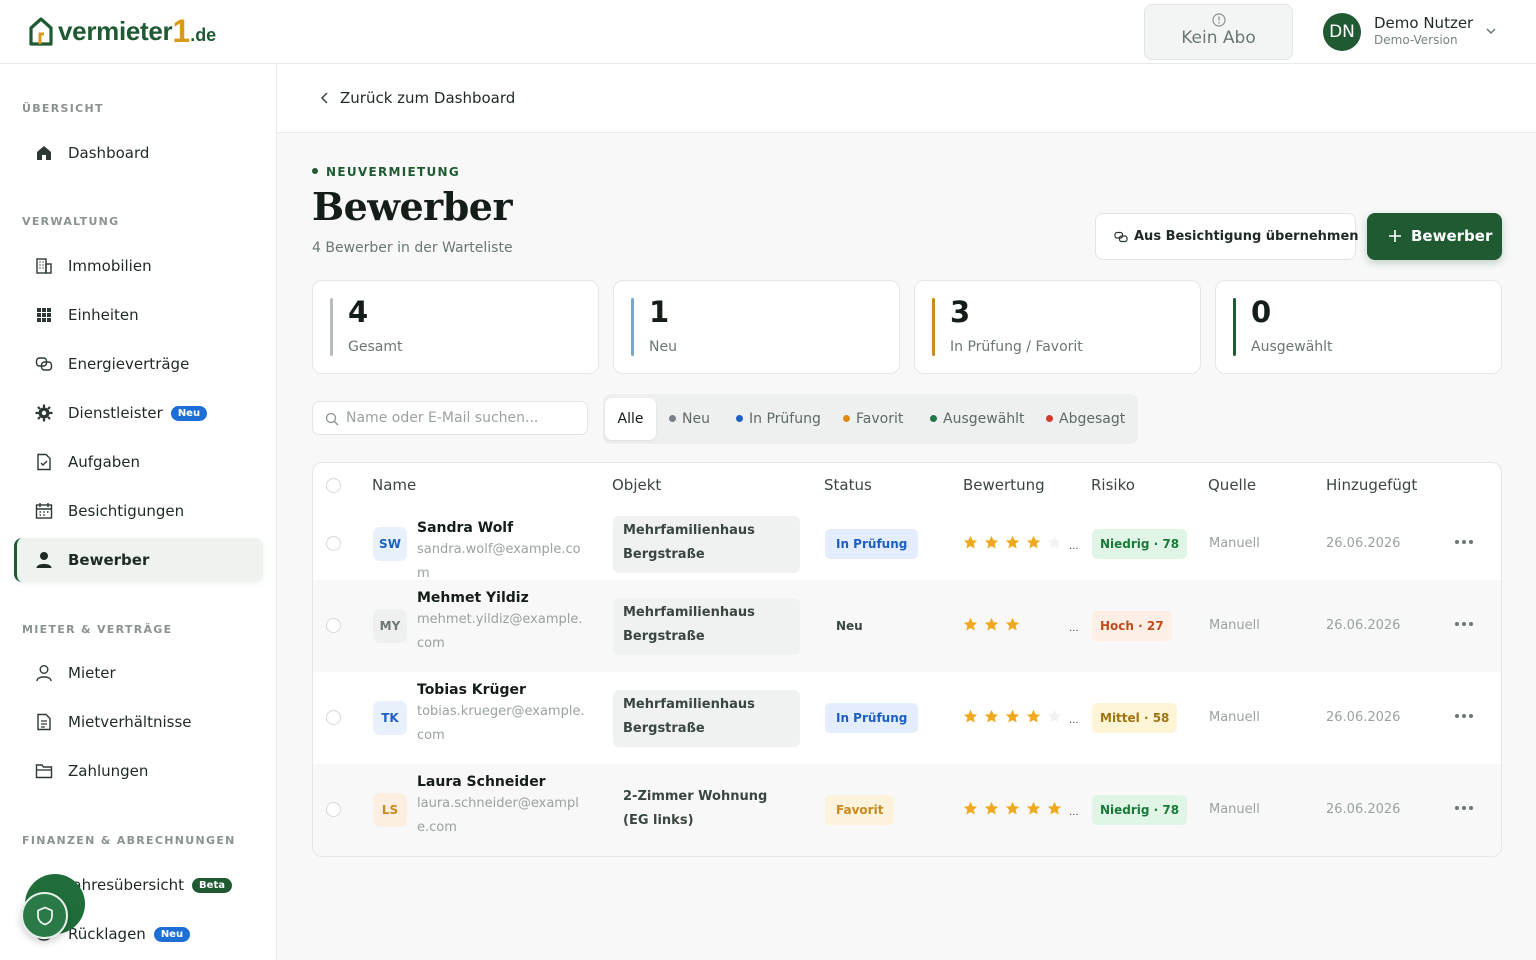 The height and width of the screenshot is (960, 1536). What do you see at coordinates (333, 485) in the screenshot?
I see `select-all-checkbox` at bounding box center [333, 485].